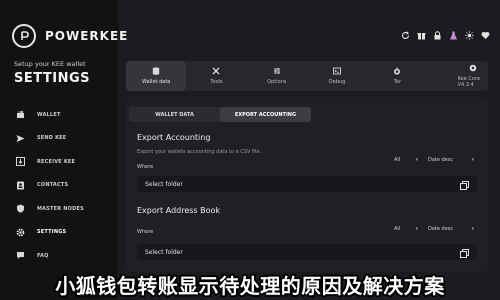  Describe the element at coordinates (277, 71) in the screenshot. I see `options-icon` at that location.